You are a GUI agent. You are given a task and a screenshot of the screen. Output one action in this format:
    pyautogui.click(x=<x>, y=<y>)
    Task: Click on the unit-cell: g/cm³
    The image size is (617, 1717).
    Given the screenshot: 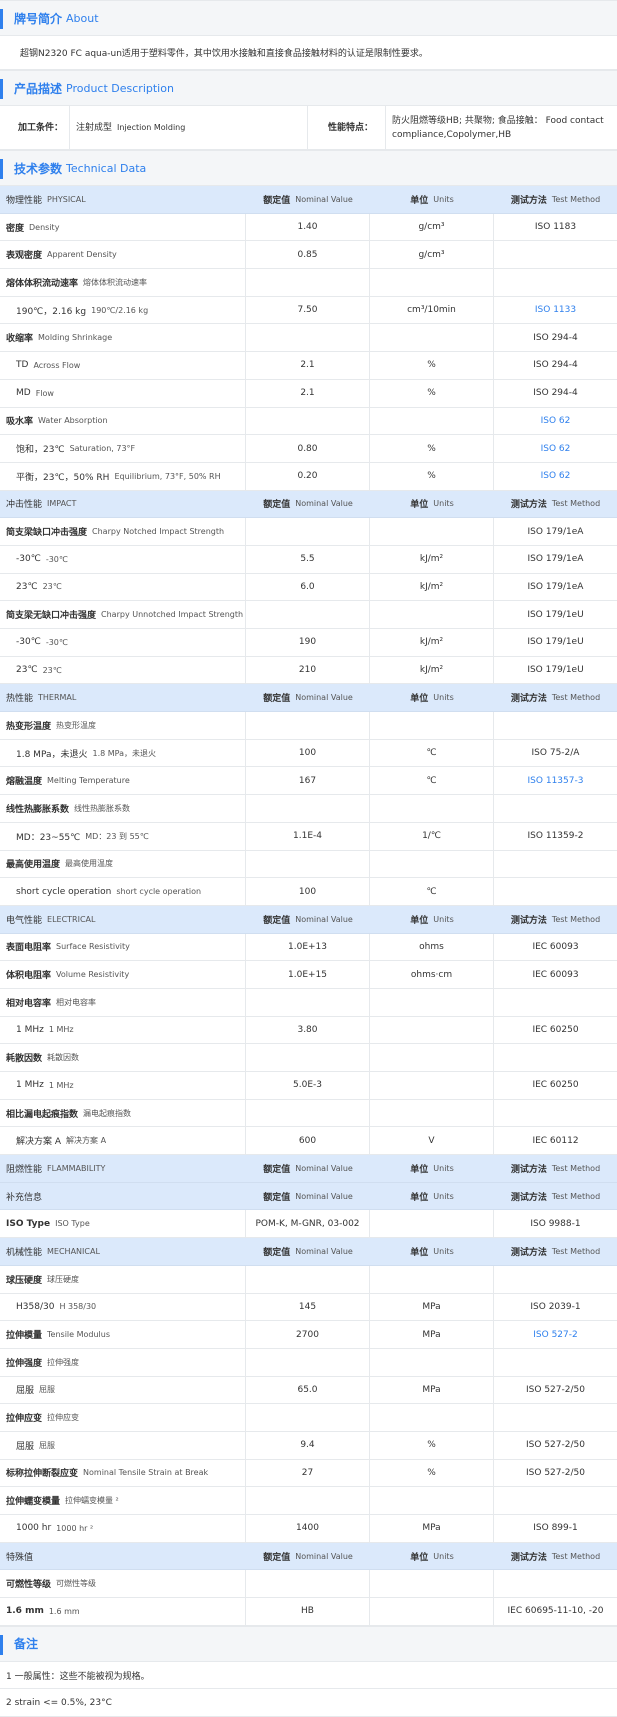 What is the action you would take?
    pyautogui.click(x=432, y=227)
    